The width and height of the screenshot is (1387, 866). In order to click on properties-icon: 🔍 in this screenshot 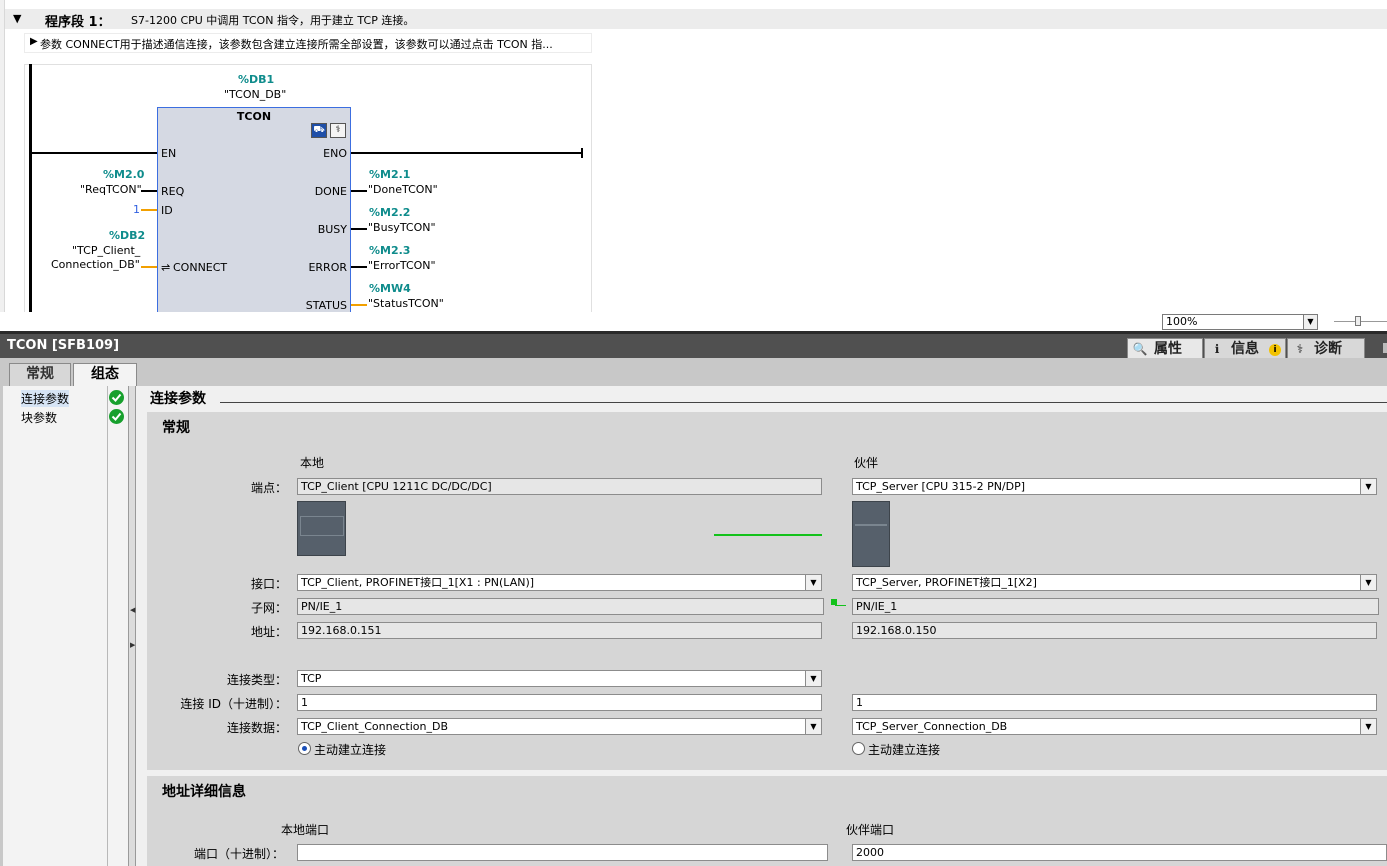, I will do `click(1140, 349)`.